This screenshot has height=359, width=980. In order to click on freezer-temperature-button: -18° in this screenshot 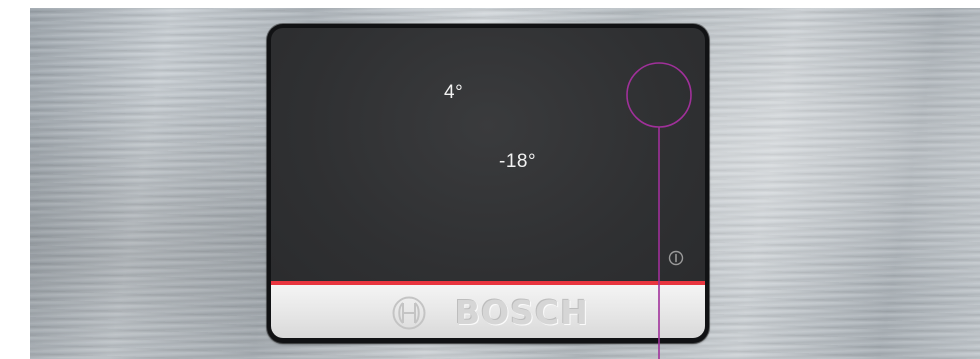, I will do `click(517, 162)`.